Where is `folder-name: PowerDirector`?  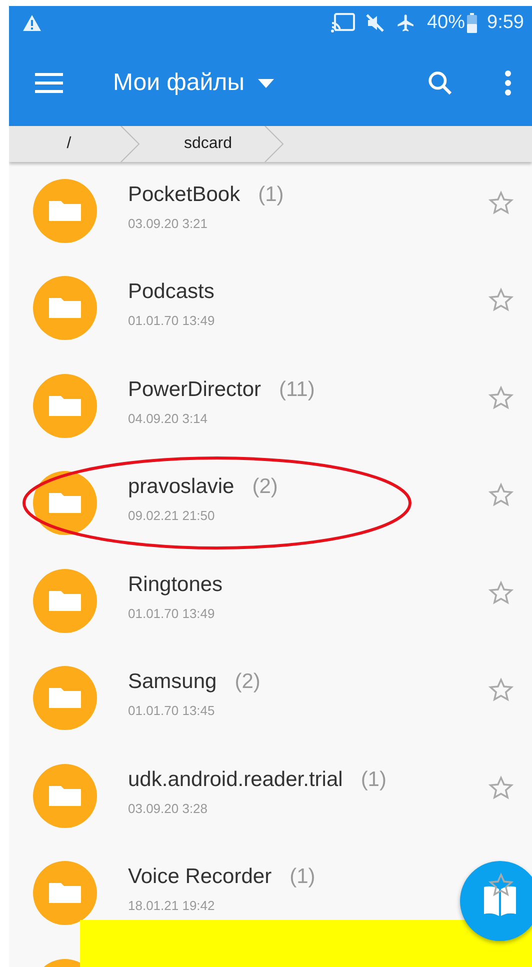 folder-name: PowerDirector is located at coordinates (195, 390).